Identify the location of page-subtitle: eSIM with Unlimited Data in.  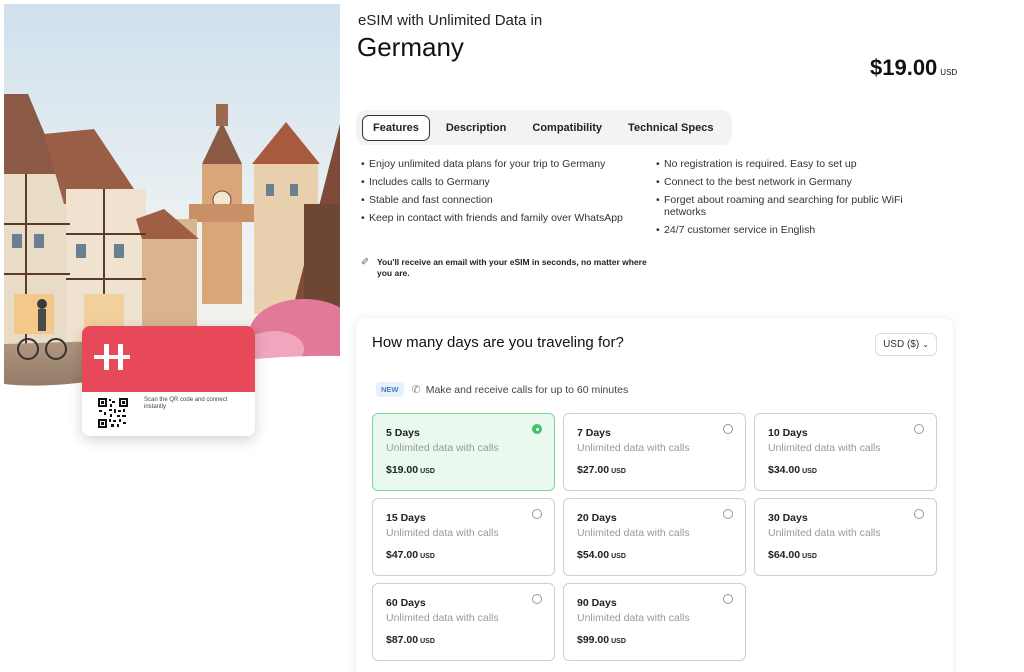
(450, 20).